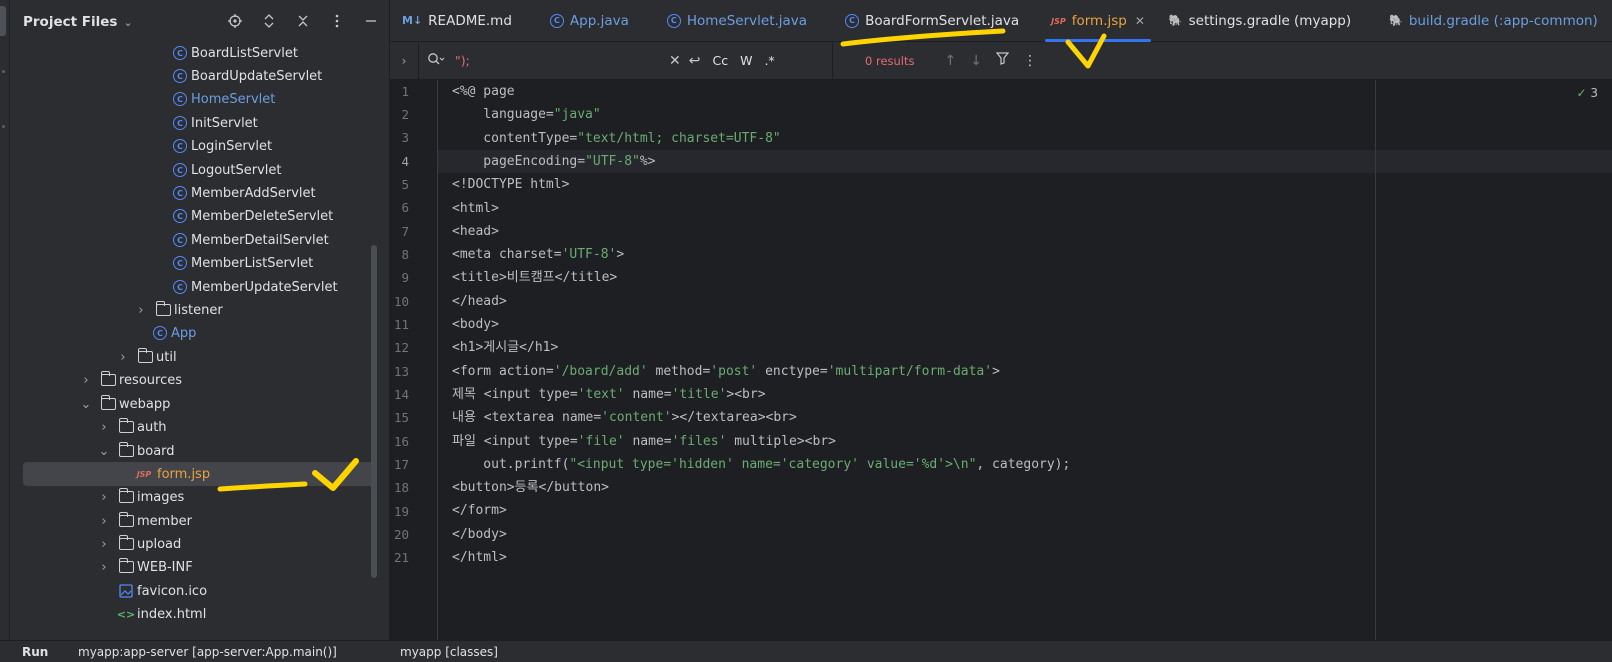 The height and width of the screenshot is (662, 1612). I want to click on tree-item: C MemberListServlet, so click(199, 263).